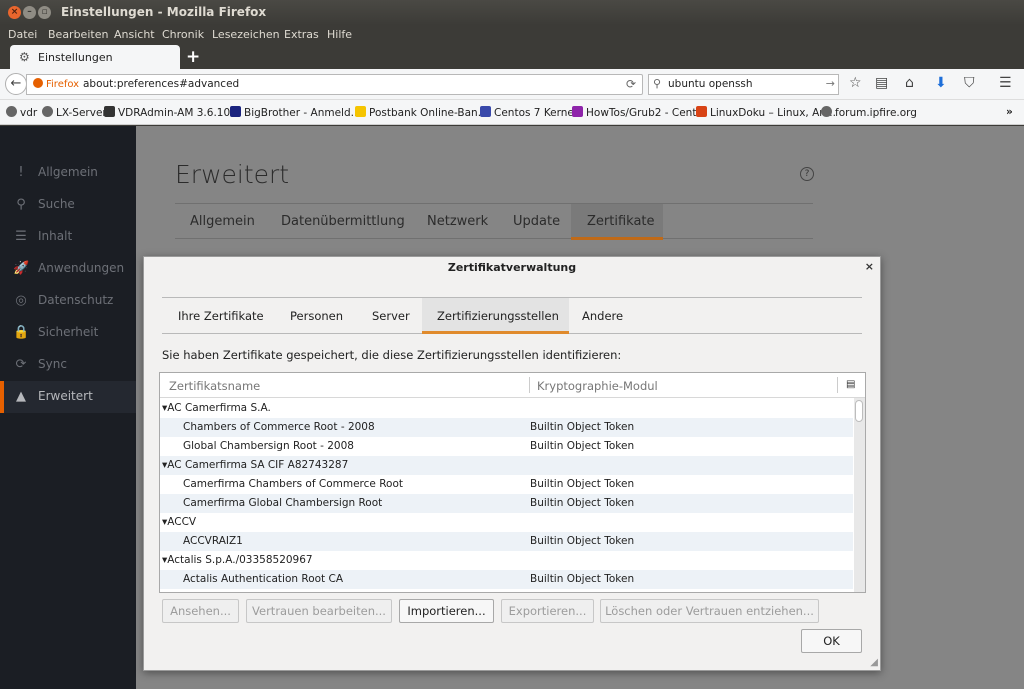  What do you see at coordinates (874, 662) in the screenshot?
I see `resize-grip-icon: ◢` at bounding box center [874, 662].